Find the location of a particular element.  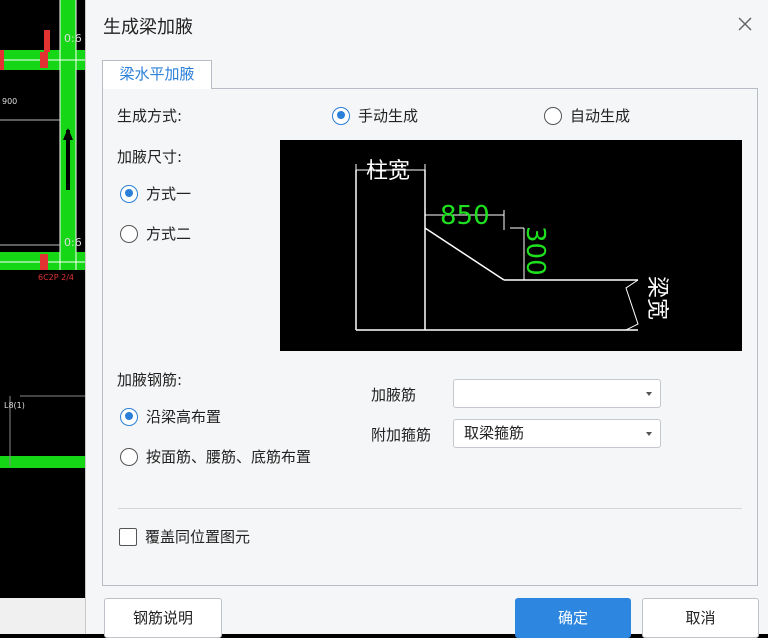

overwrite-checkbox: 覆盖同位置图元 is located at coordinates (184, 536).